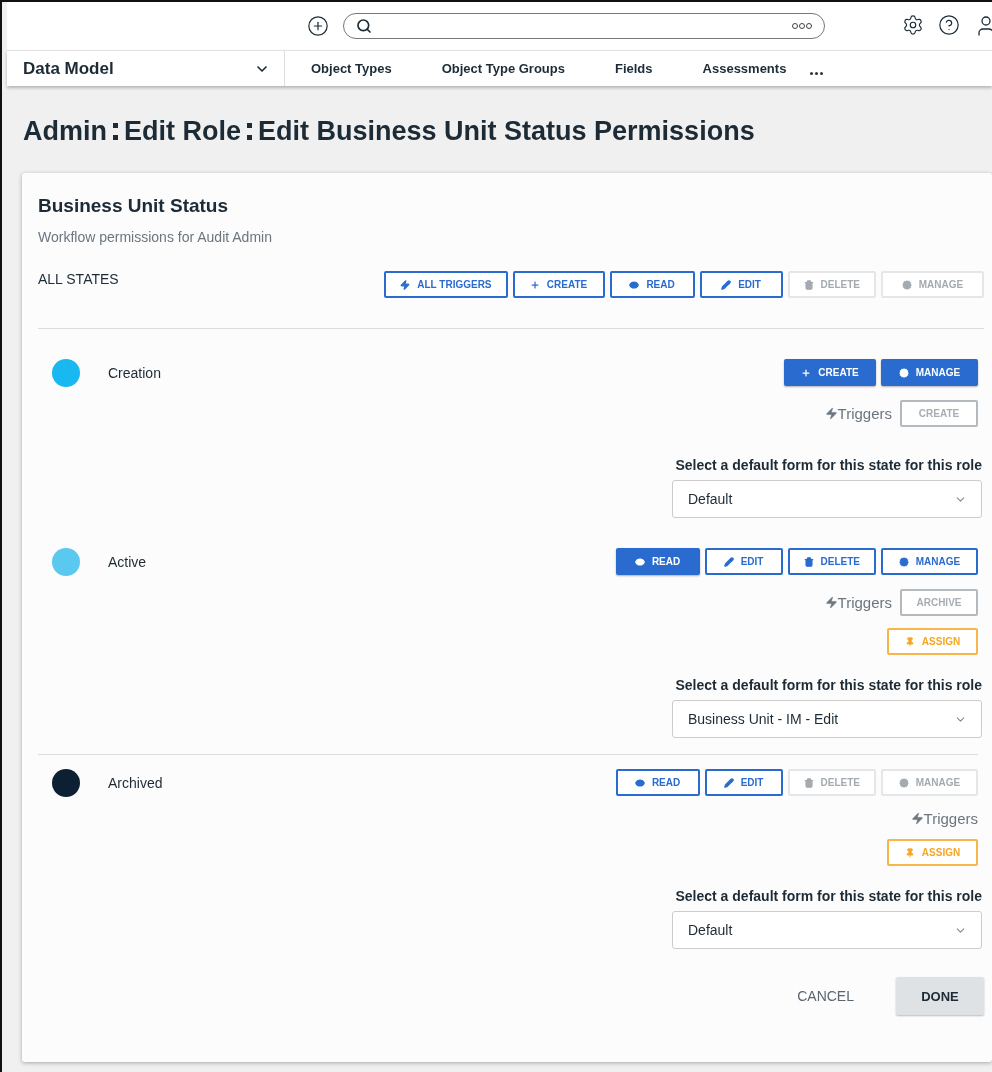  Describe the element at coordinates (389, 131) in the screenshot. I see `page-title: Admin Edit Role Edit Business Unit Status Permissions` at that location.